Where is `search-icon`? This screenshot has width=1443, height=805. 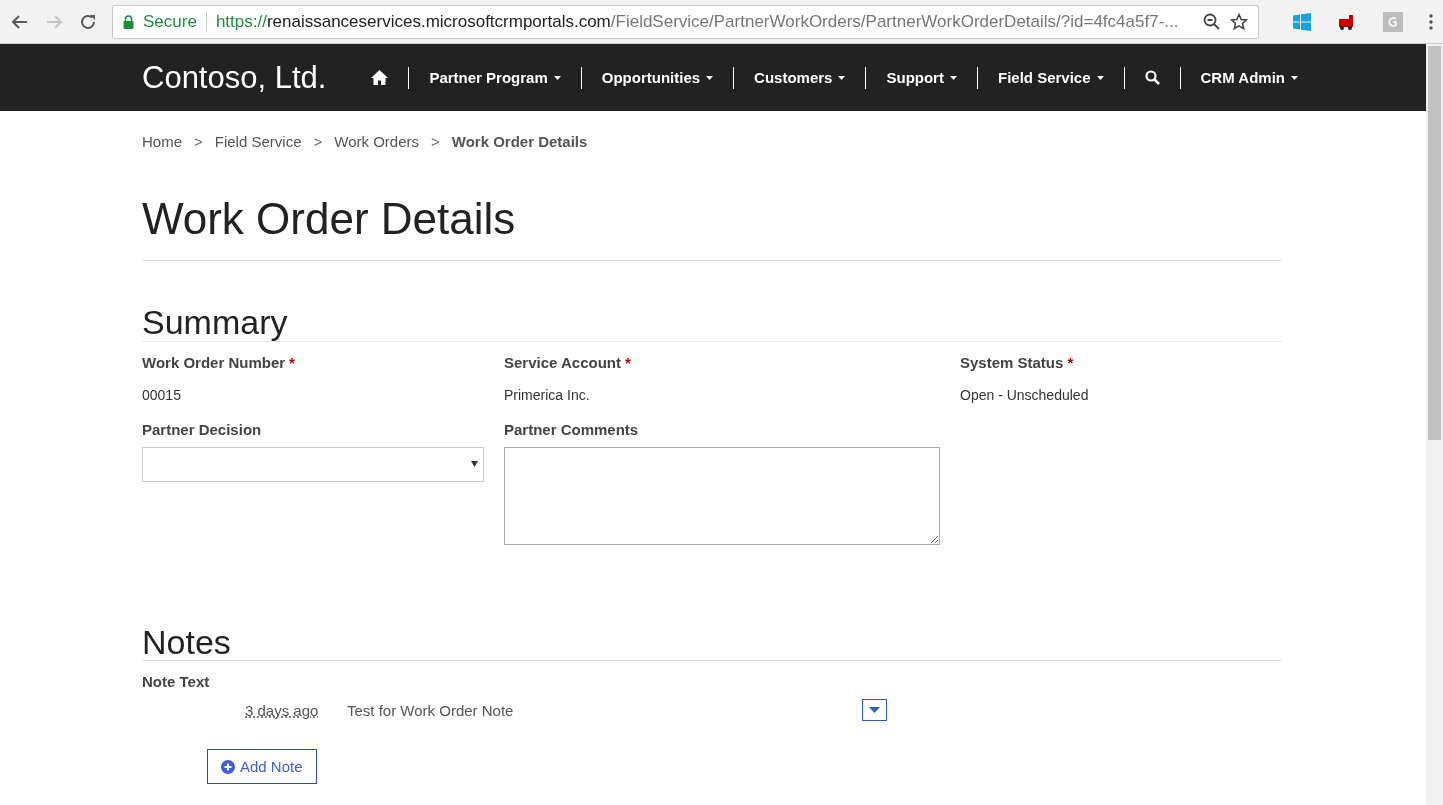 search-icon is located at coordinates (1152, 77).